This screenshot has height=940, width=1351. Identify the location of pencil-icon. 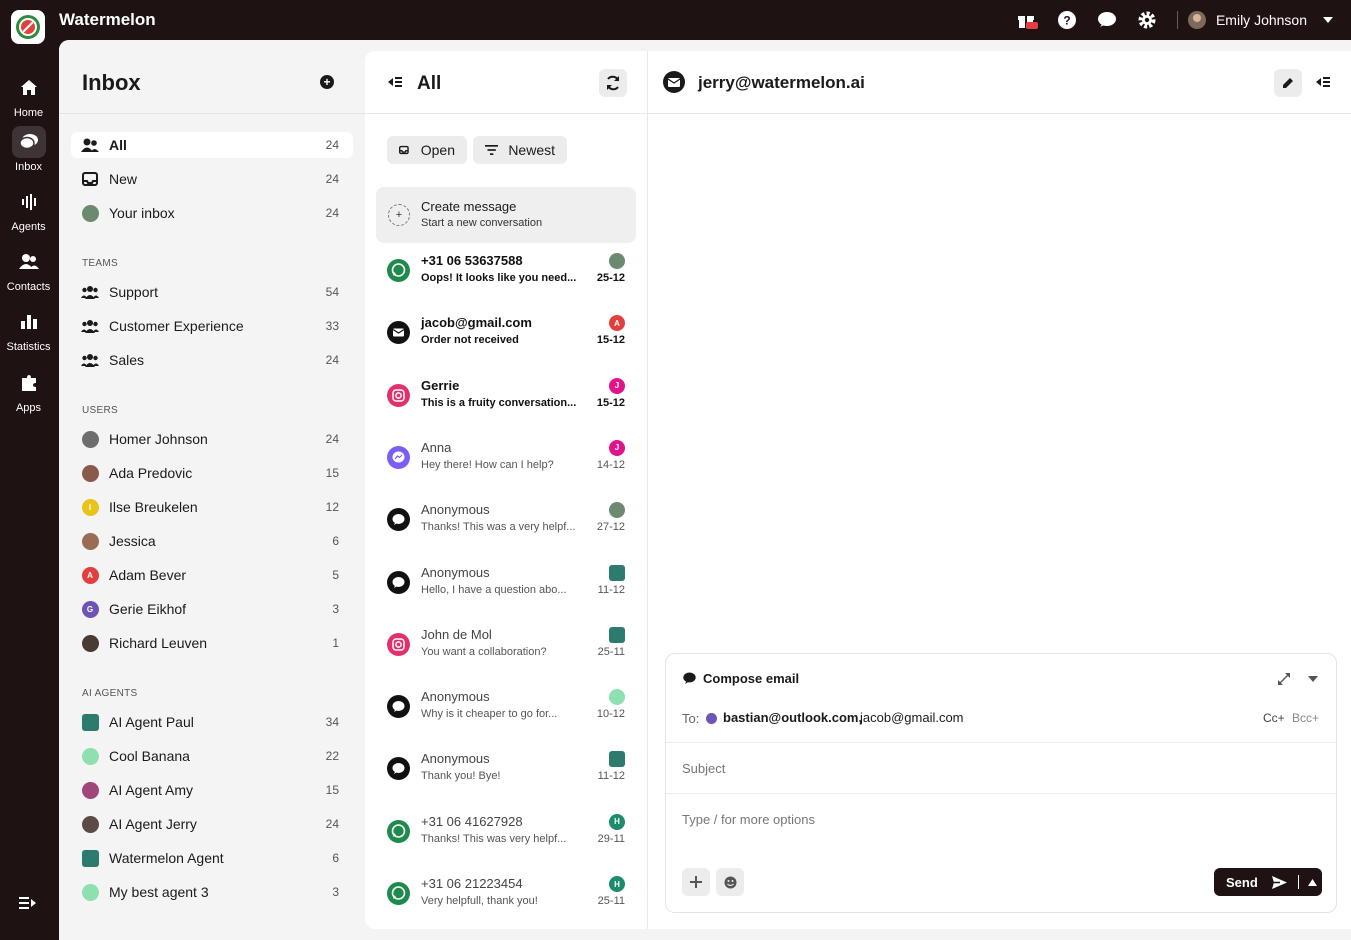
(1288, 83).